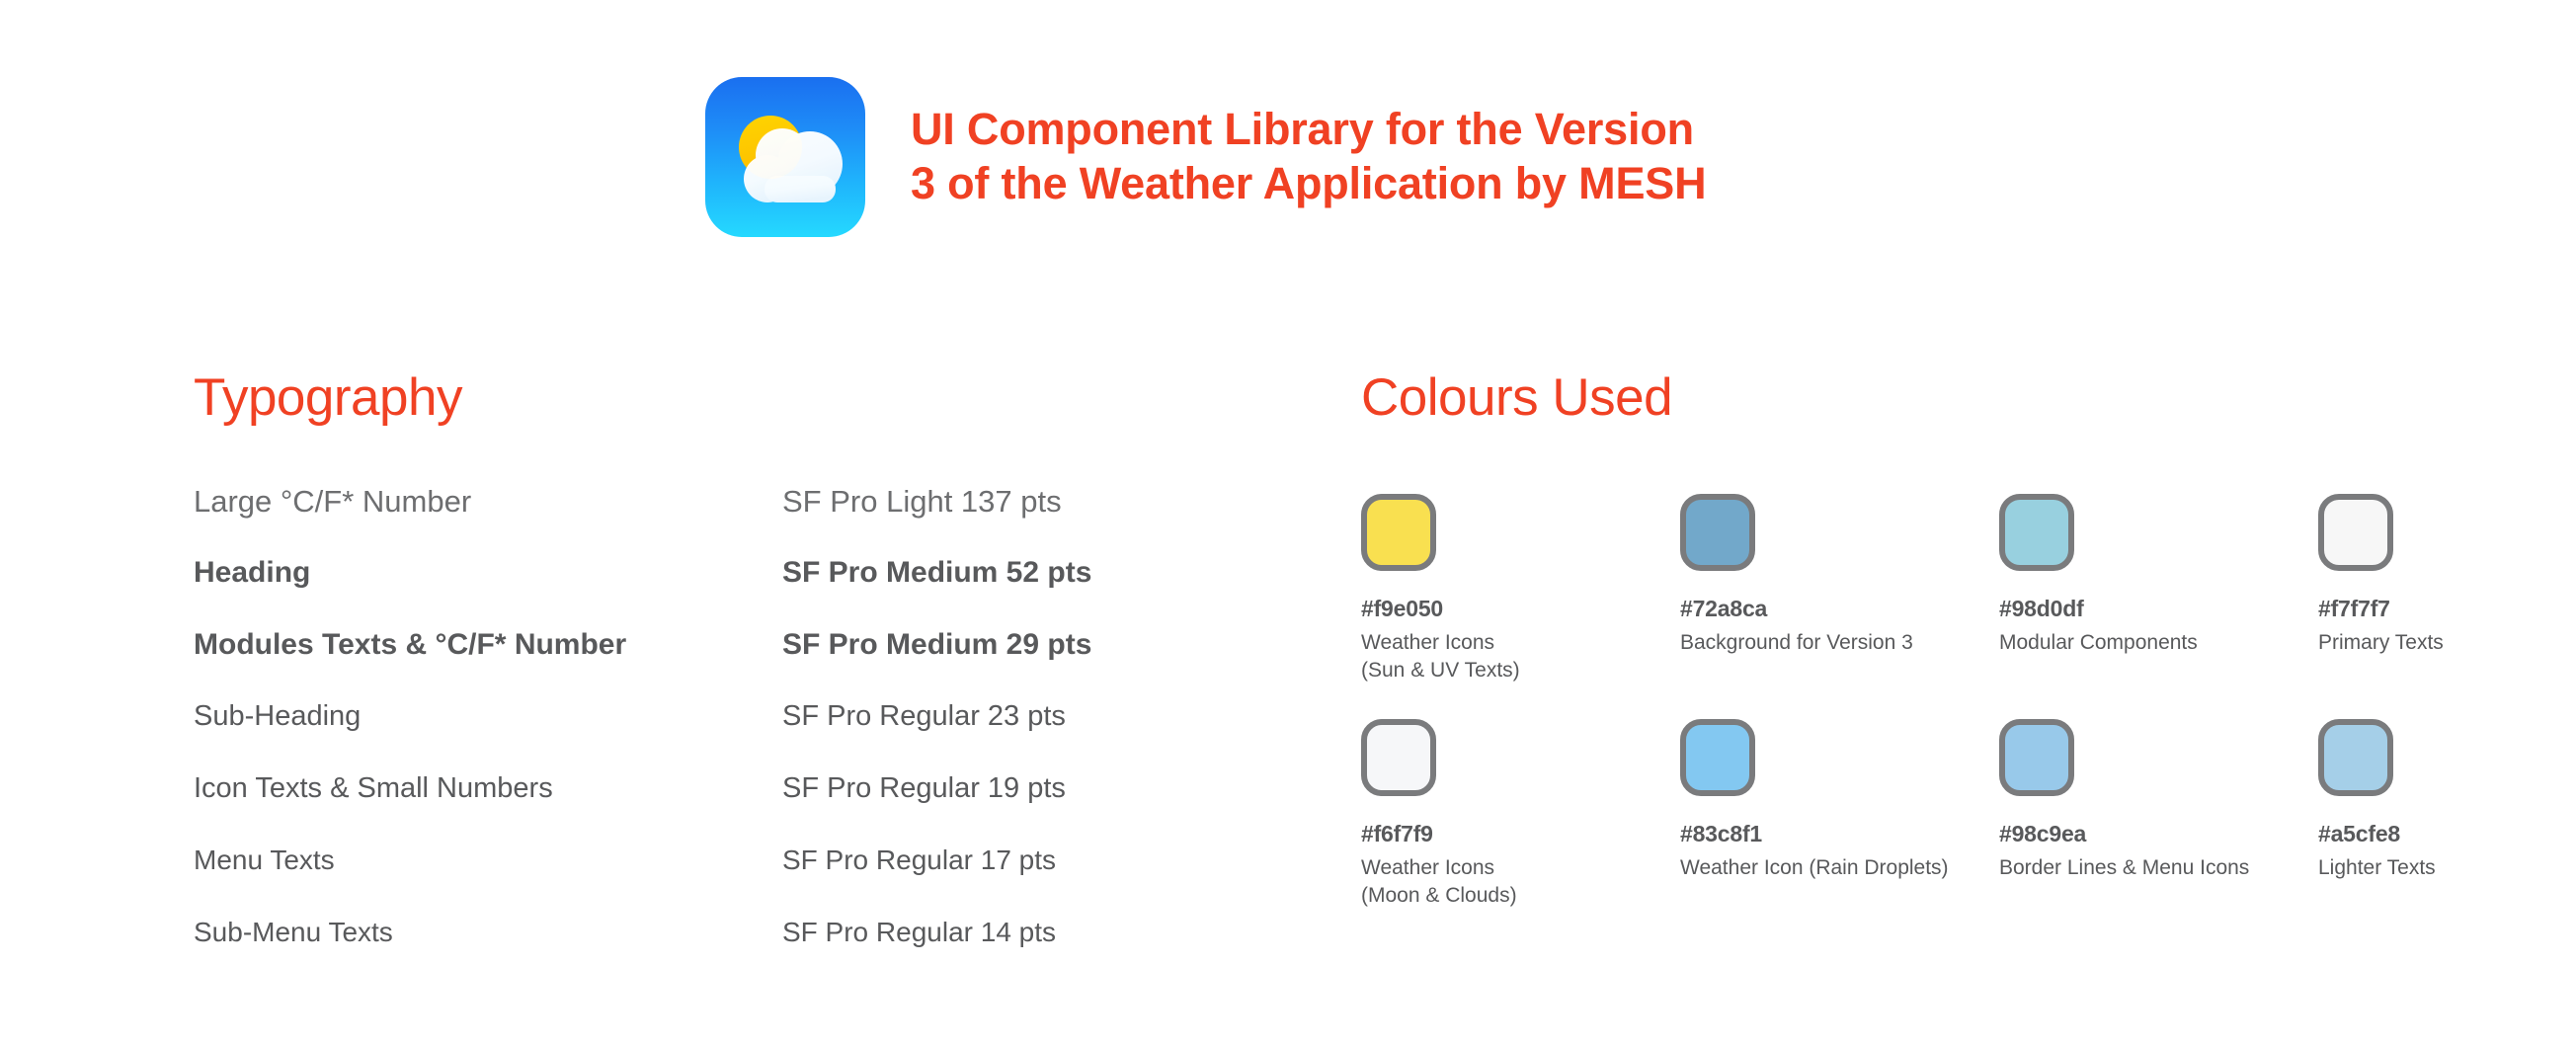  I want to click on typography-label: Heading, so click(252, 572).